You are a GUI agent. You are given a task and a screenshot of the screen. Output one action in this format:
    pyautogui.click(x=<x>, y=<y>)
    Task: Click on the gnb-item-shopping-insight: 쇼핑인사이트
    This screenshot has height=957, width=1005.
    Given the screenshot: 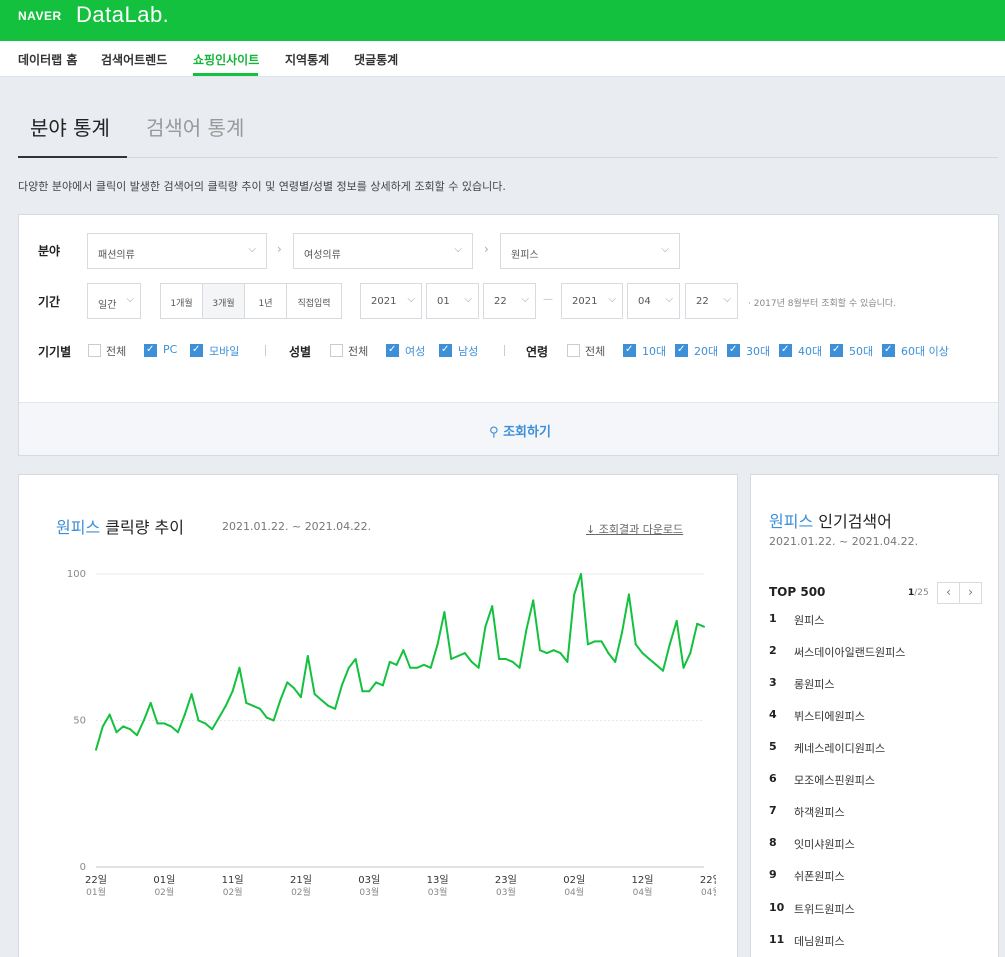 What is the action you would take?
    pyautogui.click(x=226, y=59)
    